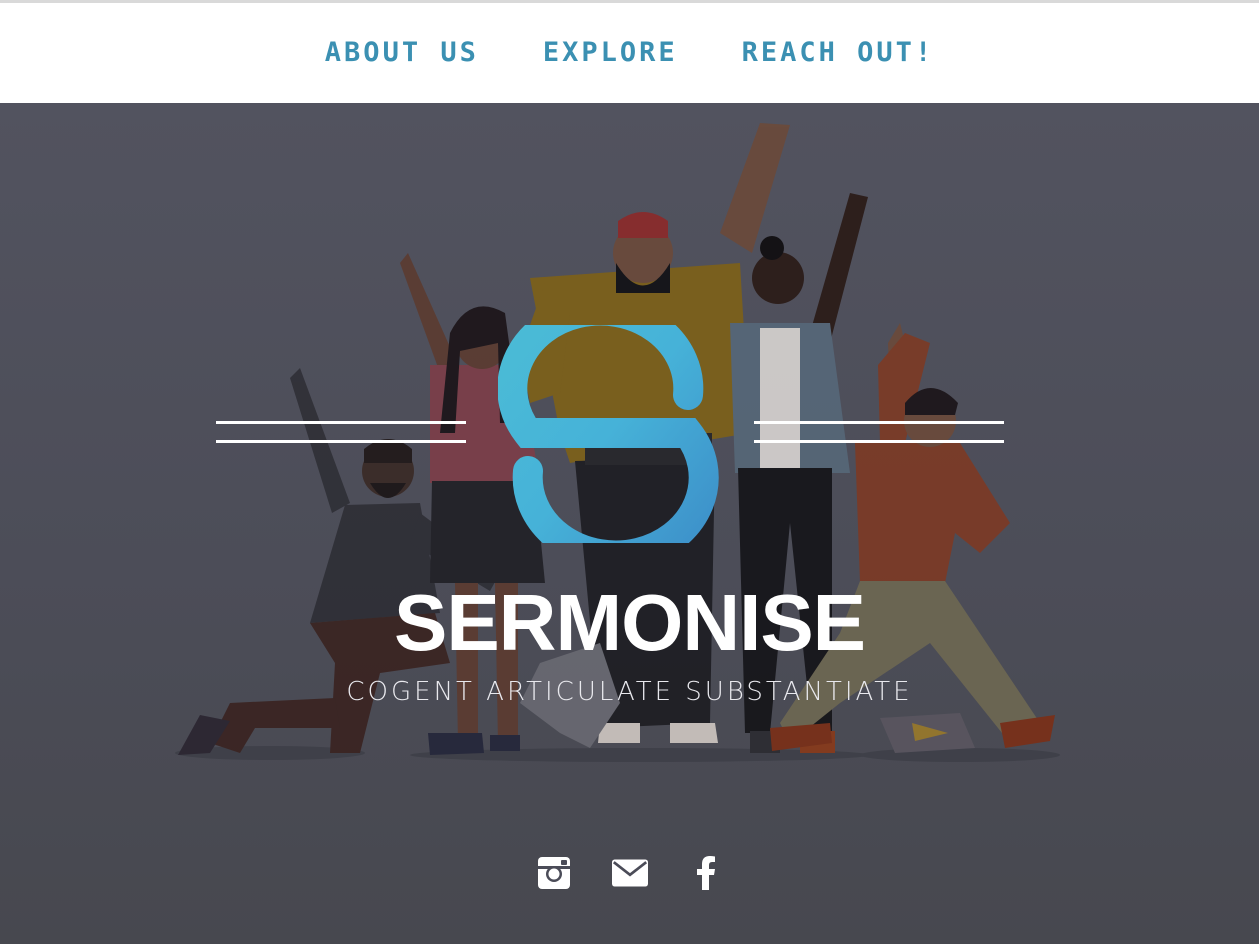 This screenshot has width=1259, height=944. Describe the element at coordinates (879, 422) in the screenshot. I see `right-rule-top` at that location.